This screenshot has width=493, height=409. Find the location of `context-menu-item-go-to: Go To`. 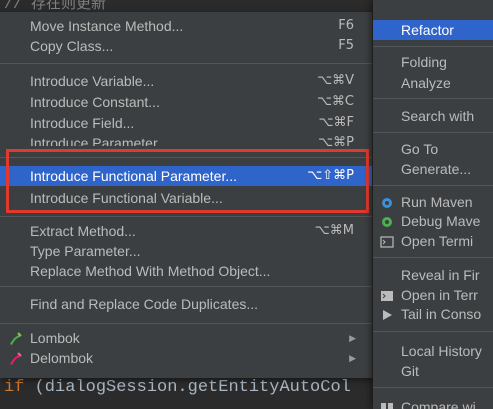

context-menu-item-go-to: Go To is located at coordinates (433, 149).